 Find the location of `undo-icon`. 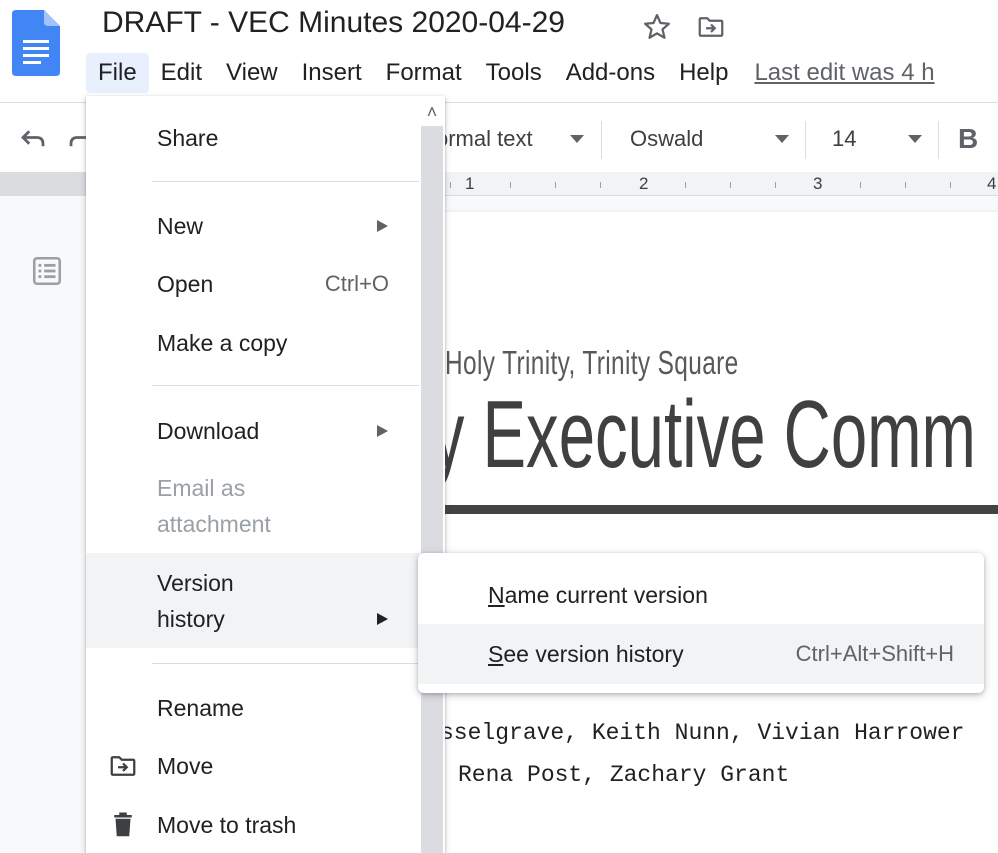

undo-icon is located at coordinates (33, 140).